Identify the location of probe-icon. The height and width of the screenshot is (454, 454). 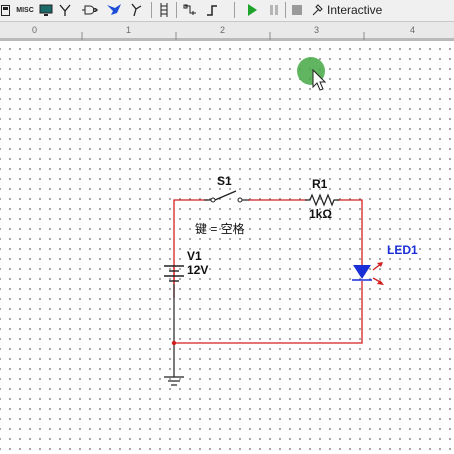
(136, 10).